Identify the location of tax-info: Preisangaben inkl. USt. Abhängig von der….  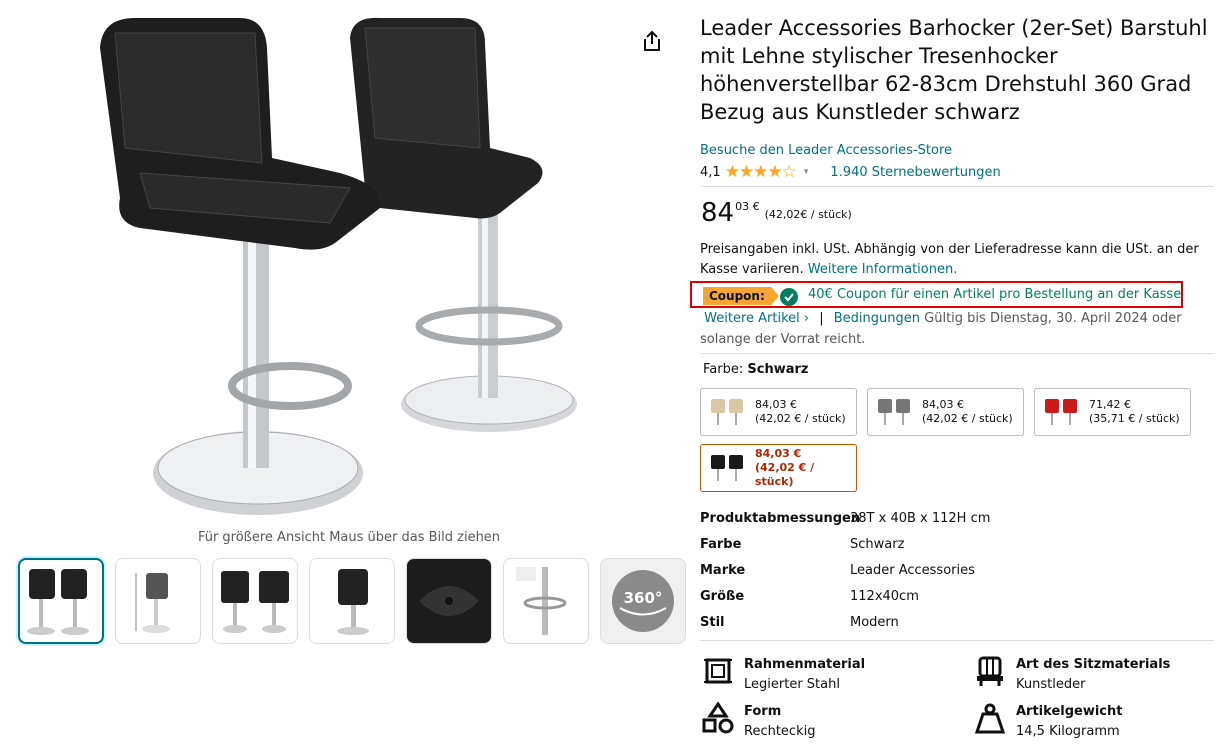
(950, 260).